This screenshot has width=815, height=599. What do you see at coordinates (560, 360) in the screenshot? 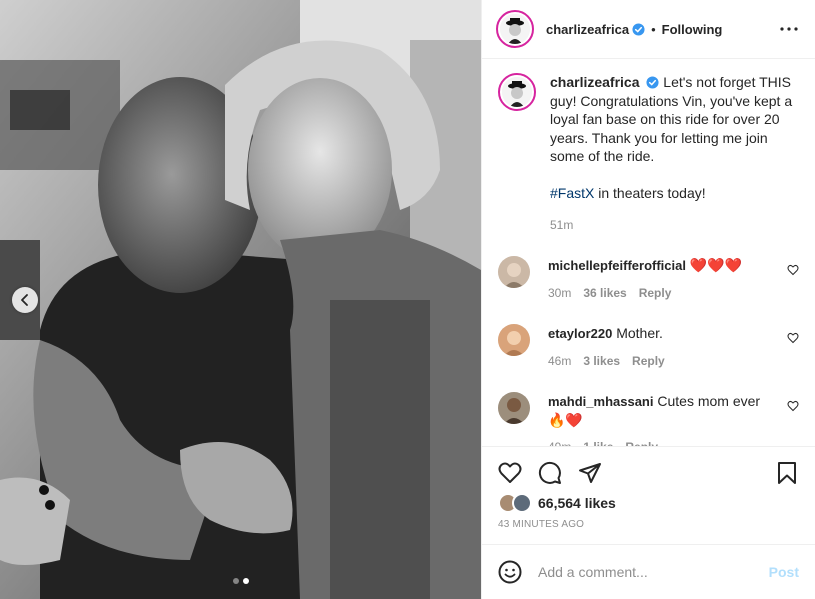
I see `comment-age: 46m` at bounding box center [560, 360].